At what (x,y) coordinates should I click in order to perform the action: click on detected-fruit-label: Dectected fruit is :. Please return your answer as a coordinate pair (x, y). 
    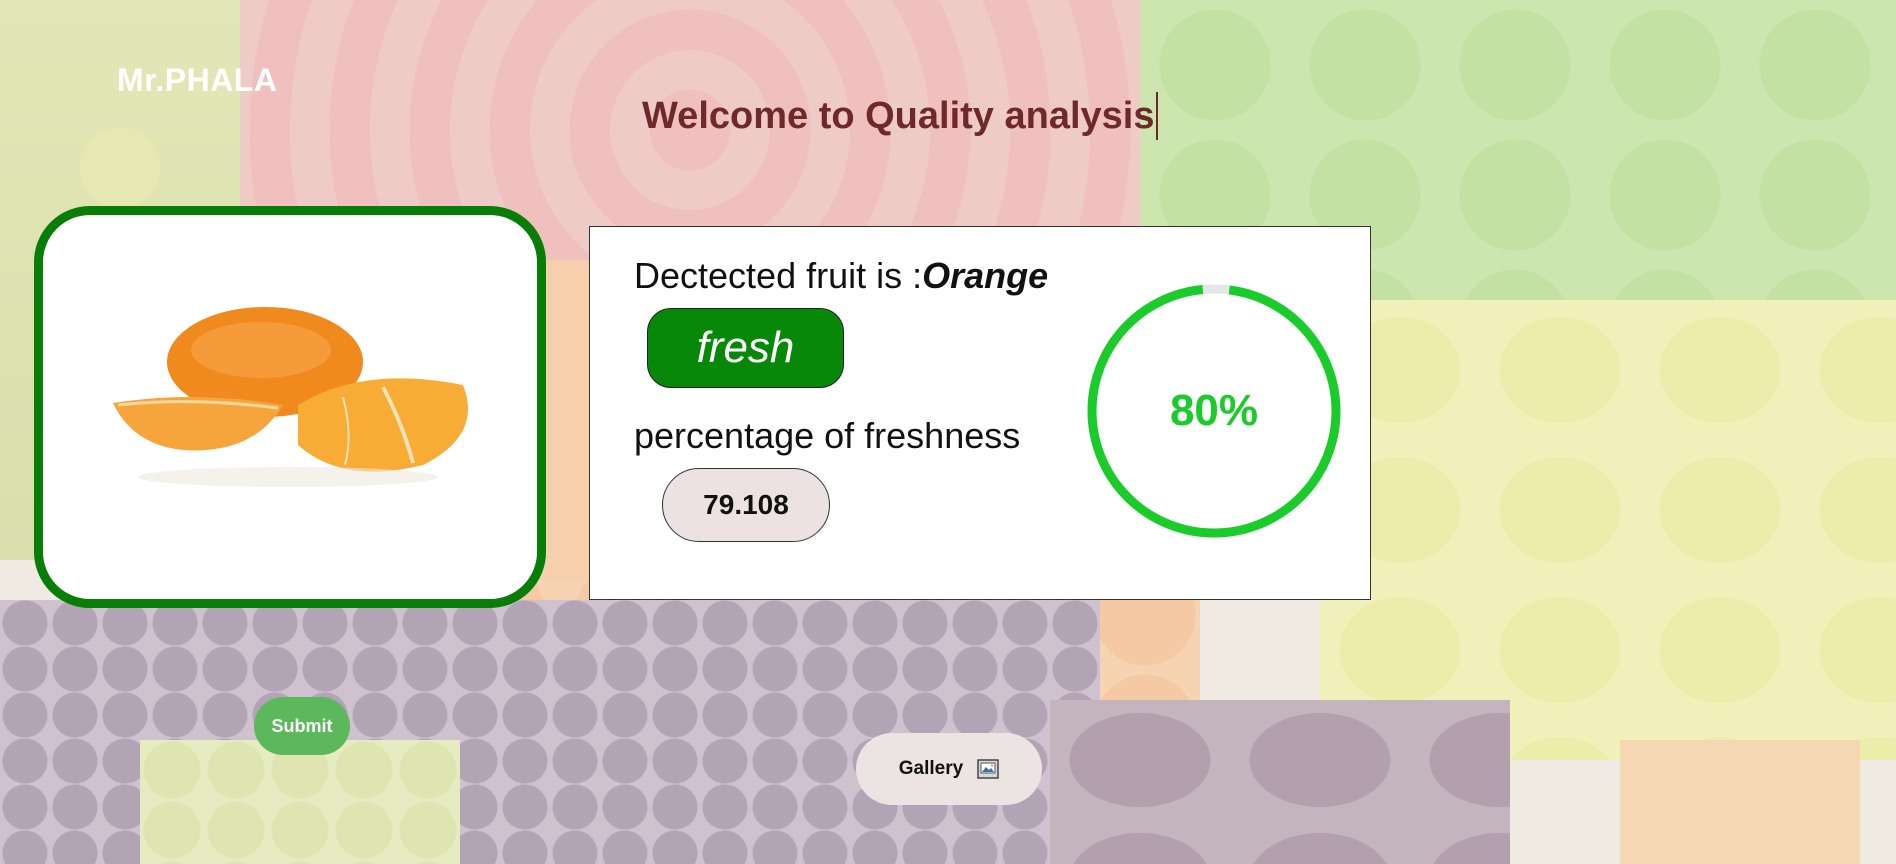
    Looking at the image, I should click on (778, 275).